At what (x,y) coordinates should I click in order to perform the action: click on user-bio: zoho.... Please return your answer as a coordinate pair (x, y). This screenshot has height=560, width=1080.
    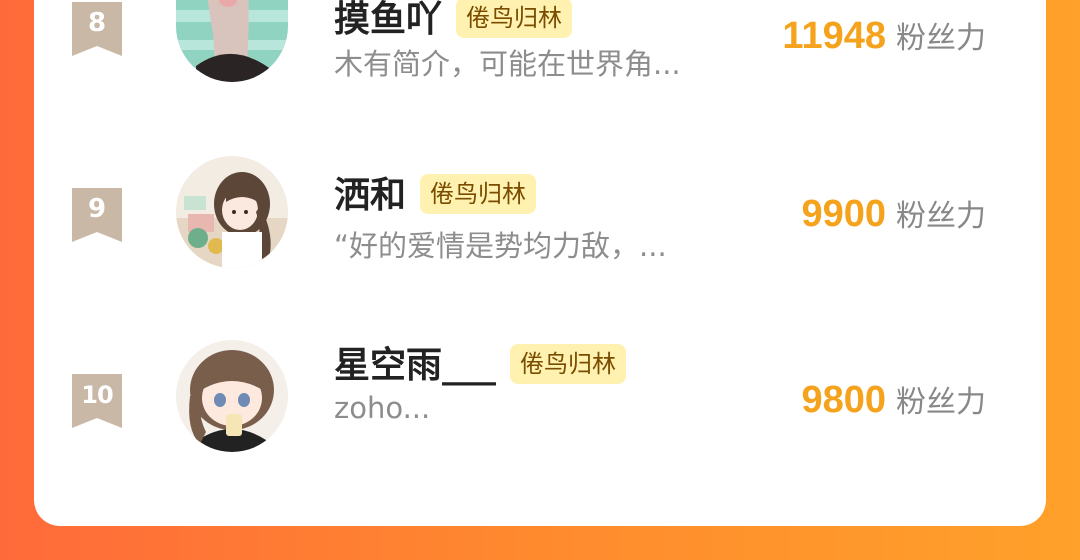
    Looking at the image, I should click on (382, 408).